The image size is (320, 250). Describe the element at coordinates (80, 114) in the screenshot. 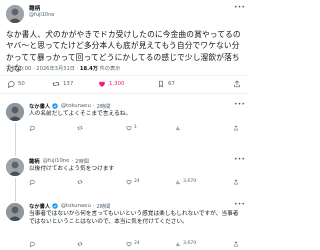

I see `reply-text: 人の名前だしてよくそこまで言えるね。` at that location.